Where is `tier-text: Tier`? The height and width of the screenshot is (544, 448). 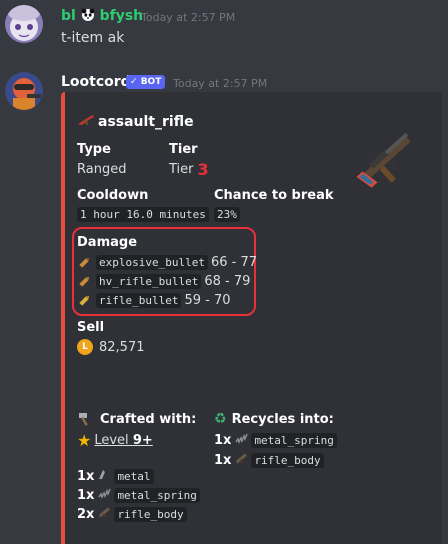
tier-text: Tier is located at coordinates (181, 169).